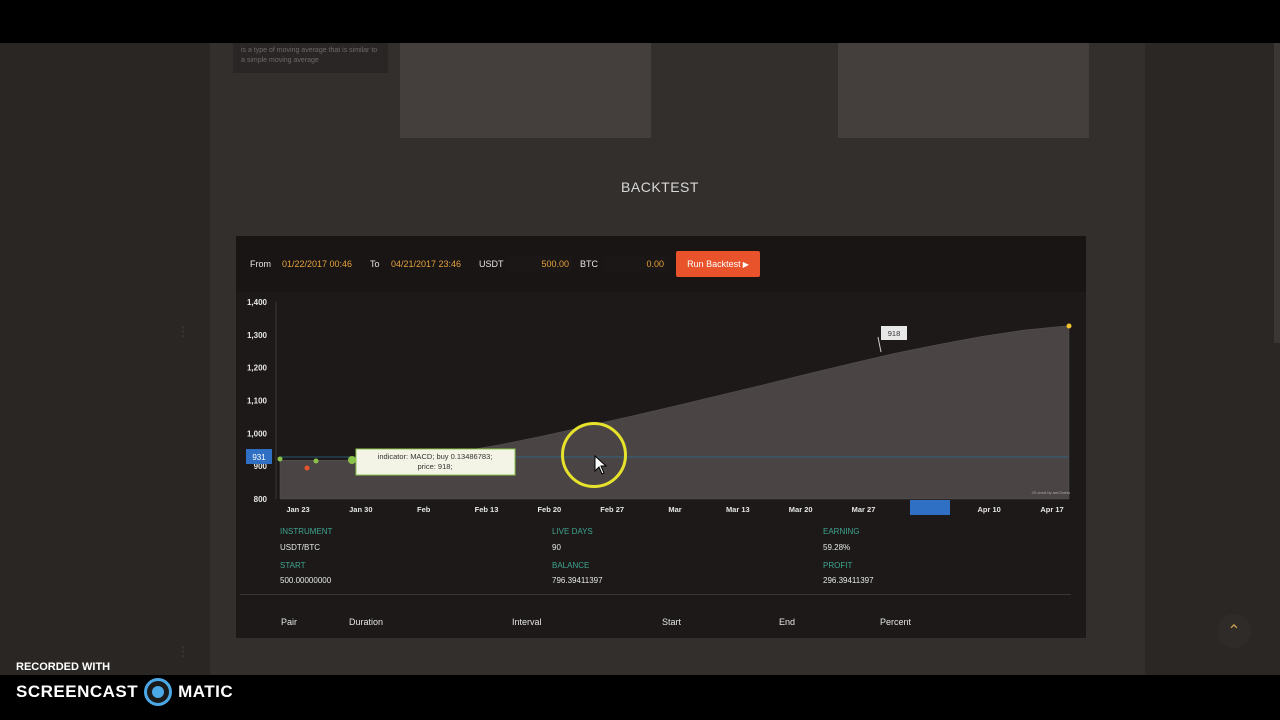 This screenshot has height=720, width=1280. I want to click on y-tick-label: 1,300, so click(257, 335).